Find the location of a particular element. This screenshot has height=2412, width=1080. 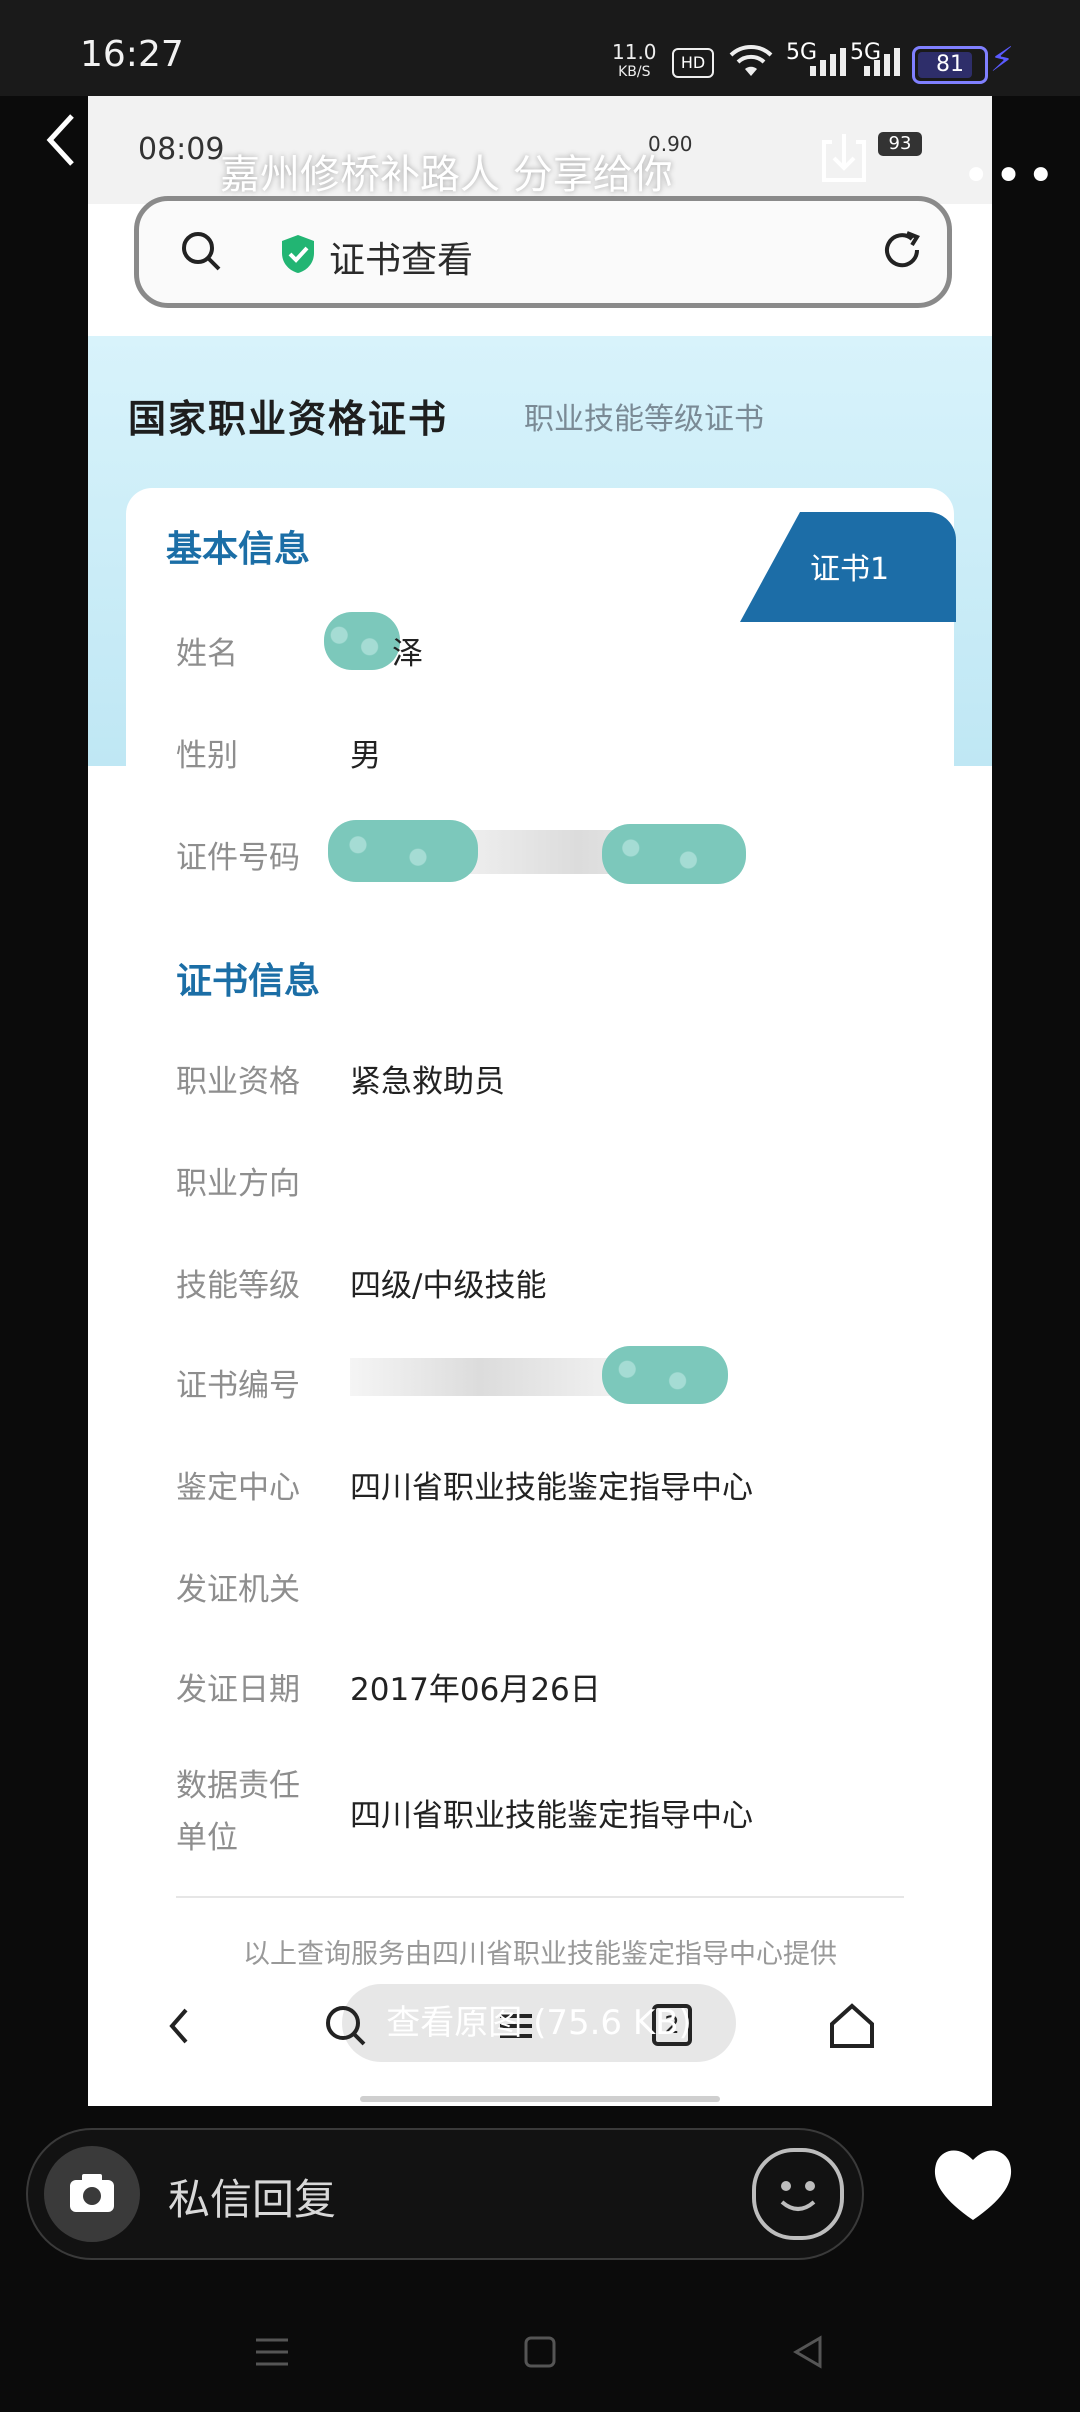

field-label: 技能等级 is located at coordinates (238, 1286).